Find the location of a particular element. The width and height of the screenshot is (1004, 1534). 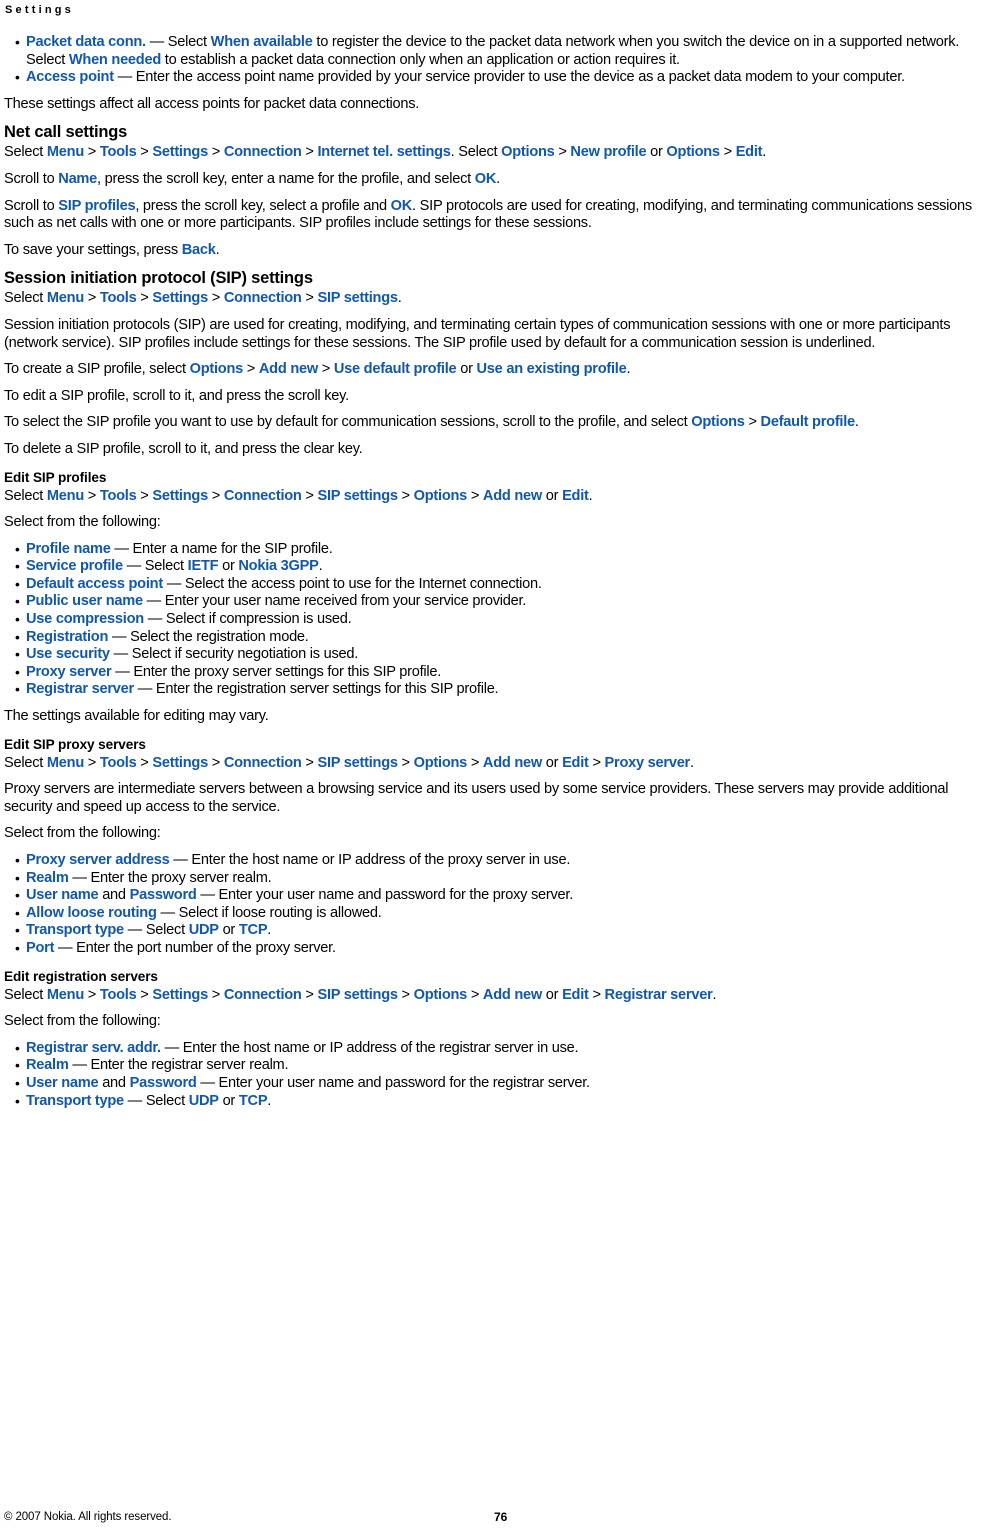

ui-reference-link: Use security is located at coordinates (68, 654).